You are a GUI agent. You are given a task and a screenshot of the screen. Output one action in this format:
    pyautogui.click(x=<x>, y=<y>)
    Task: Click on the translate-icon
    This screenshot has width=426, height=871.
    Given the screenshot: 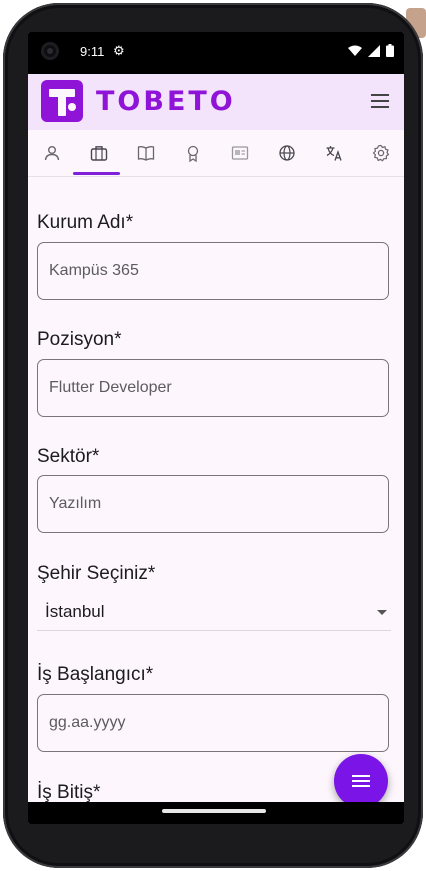 What is the action you would take?
    pyautogui.click(x=334, y=153)
    